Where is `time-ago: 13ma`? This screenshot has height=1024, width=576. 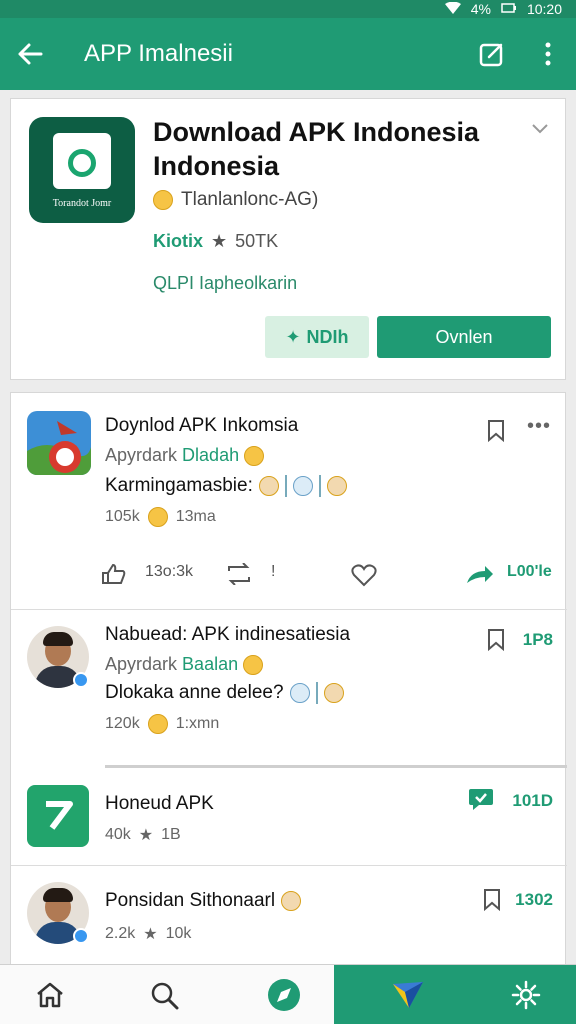 time-ago: 13ma is located at coordinates (195, 516).